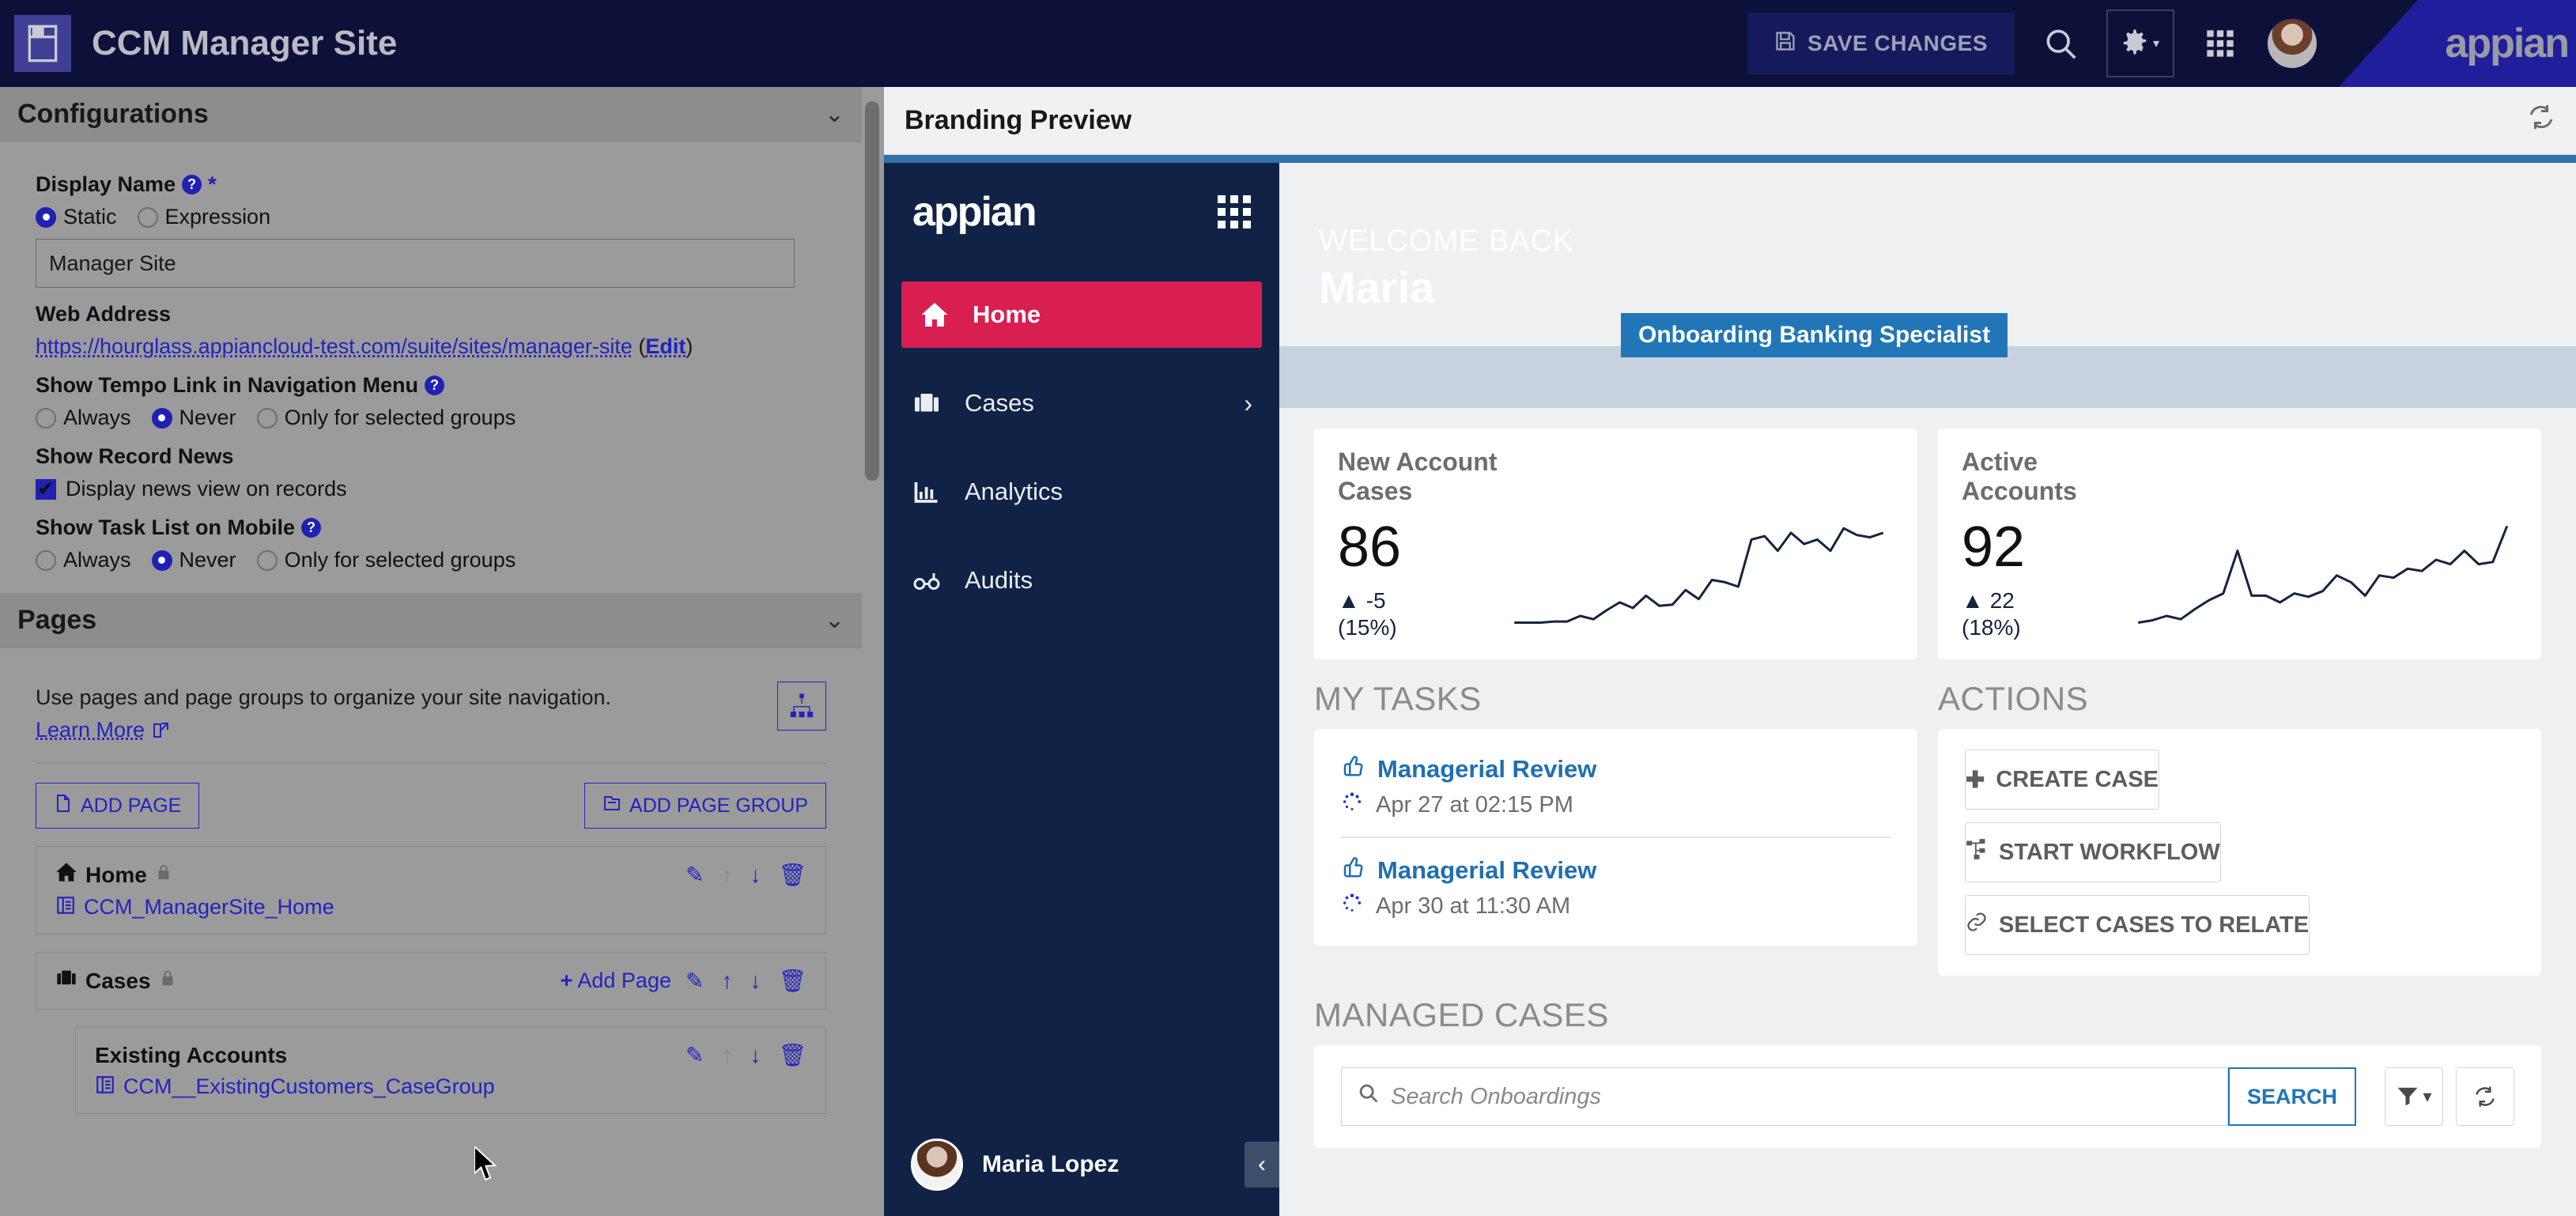 This screenshot has height=1216, width=2576. What do you see at coordinates (1081, 403) in the screenshot?
I see `sidebar-item-cases: Cases ›` at bounding box center [1081, 403].